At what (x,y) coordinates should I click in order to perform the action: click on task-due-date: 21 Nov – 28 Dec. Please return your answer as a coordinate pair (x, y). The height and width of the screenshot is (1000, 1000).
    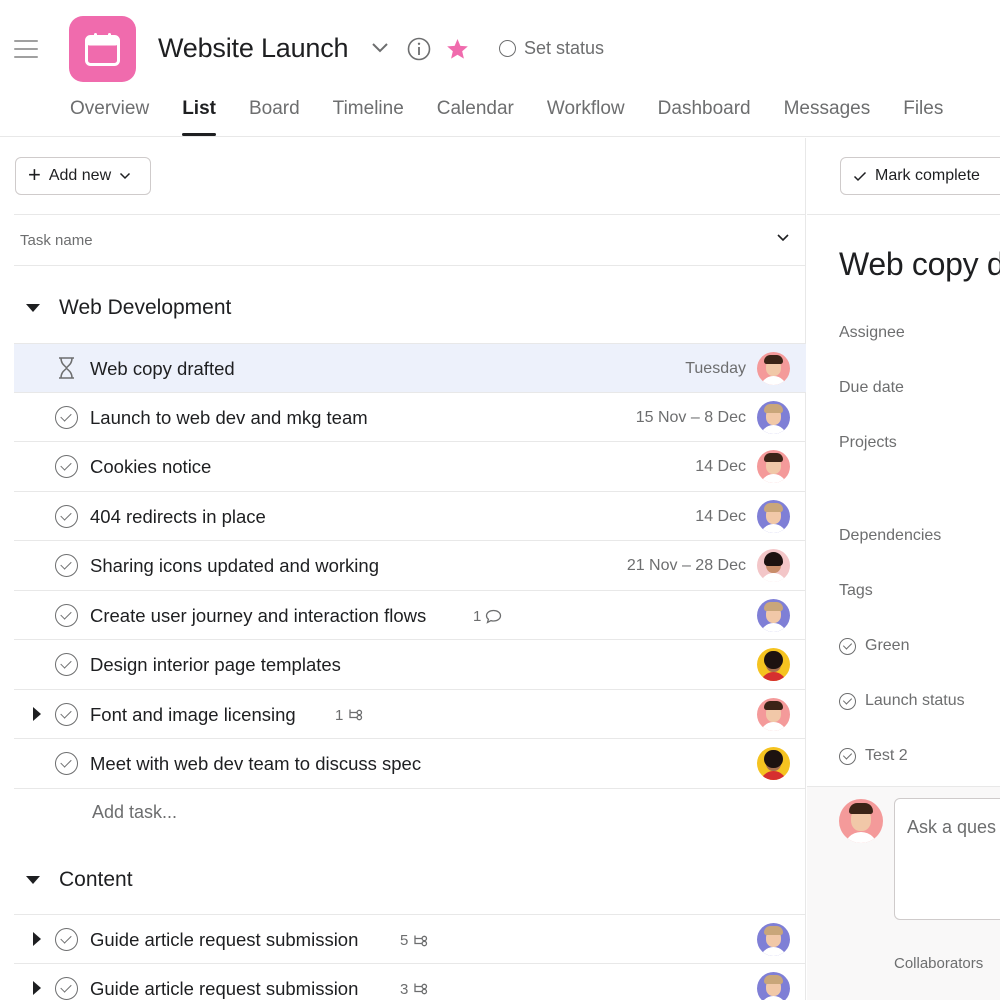
    Looking at the image, I should click on (686, 566).